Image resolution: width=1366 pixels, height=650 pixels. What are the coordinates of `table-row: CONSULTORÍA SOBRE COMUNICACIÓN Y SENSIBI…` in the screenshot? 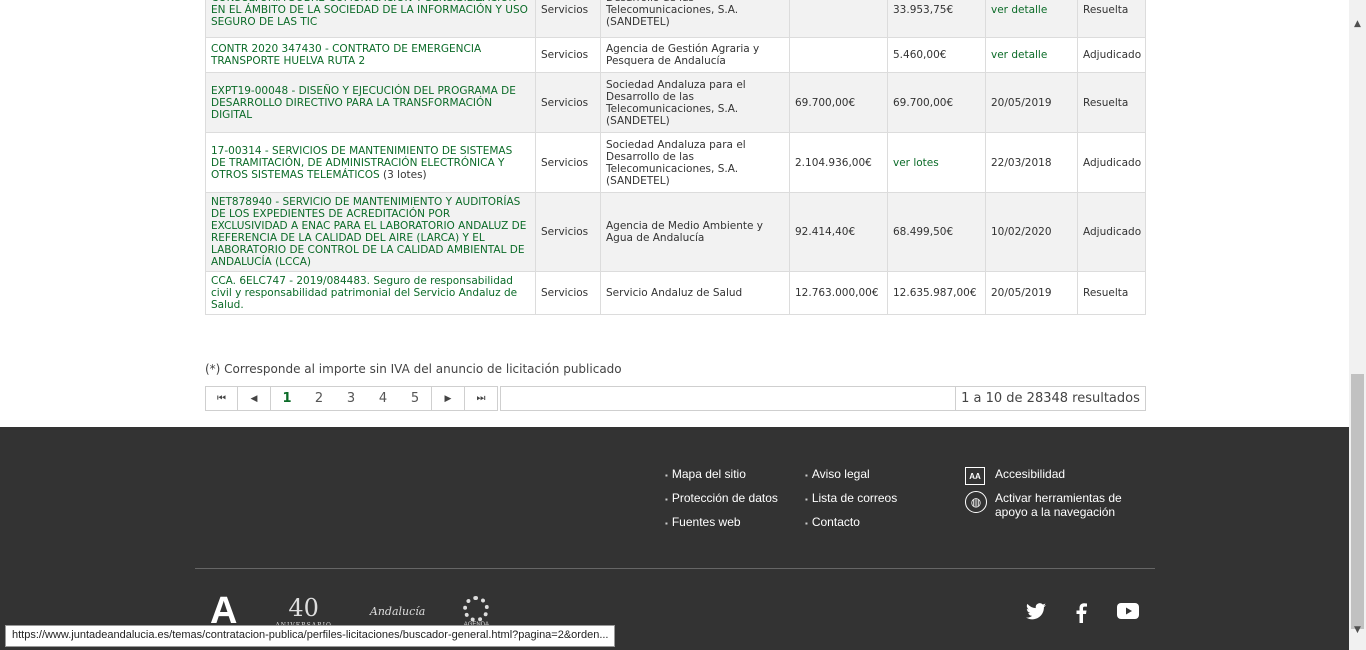 It's located at (675, 19).